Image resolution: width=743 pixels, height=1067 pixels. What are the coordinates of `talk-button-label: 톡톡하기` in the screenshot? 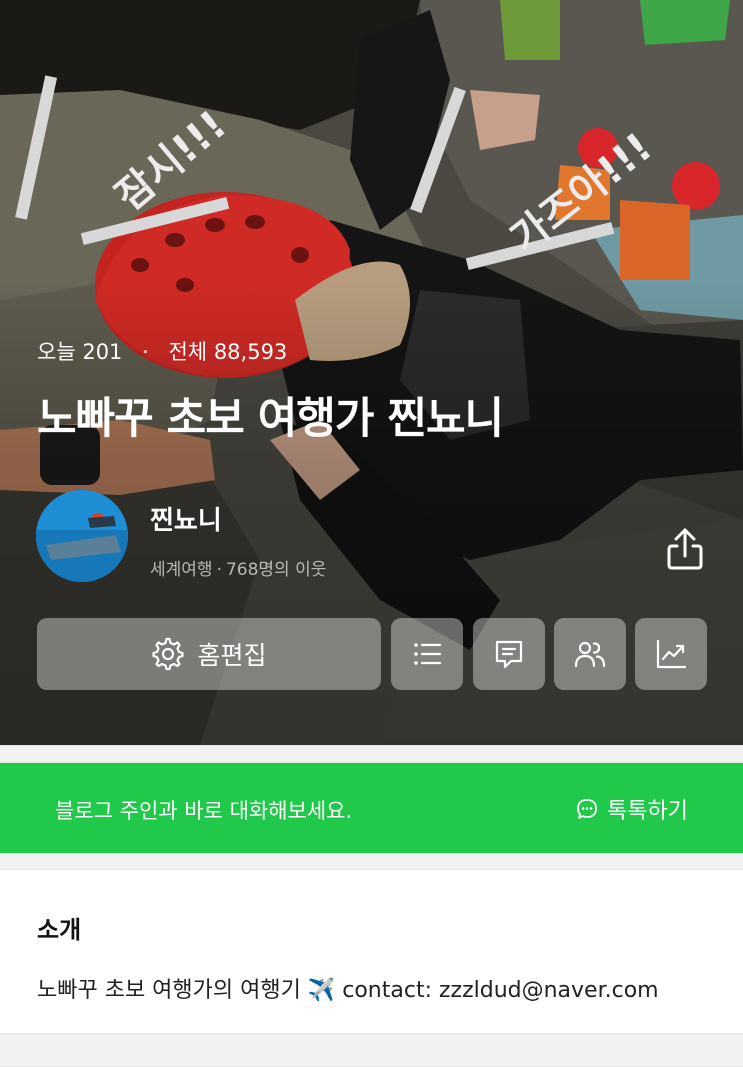 It's located at (647, 811).